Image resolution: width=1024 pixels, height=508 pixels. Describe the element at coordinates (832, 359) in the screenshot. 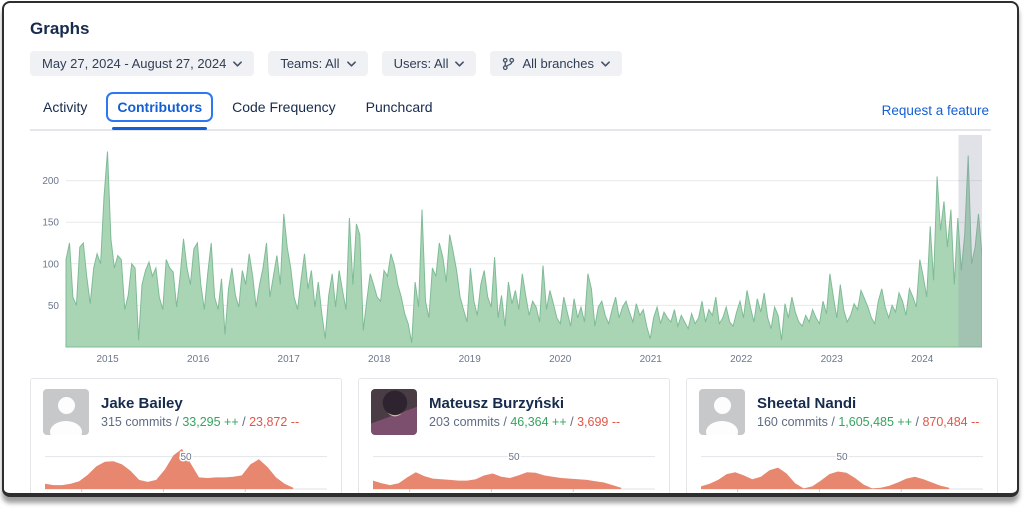

I see `svg-text: 2023` at that location.